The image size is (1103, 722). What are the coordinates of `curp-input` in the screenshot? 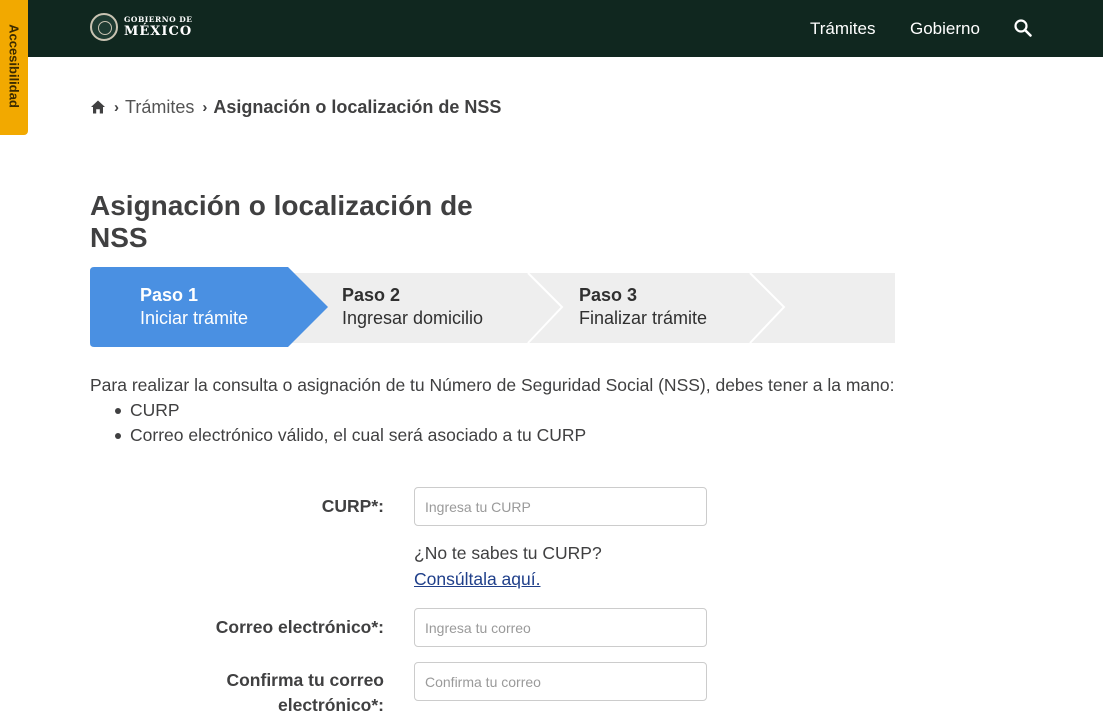 It's located at (560, 506).